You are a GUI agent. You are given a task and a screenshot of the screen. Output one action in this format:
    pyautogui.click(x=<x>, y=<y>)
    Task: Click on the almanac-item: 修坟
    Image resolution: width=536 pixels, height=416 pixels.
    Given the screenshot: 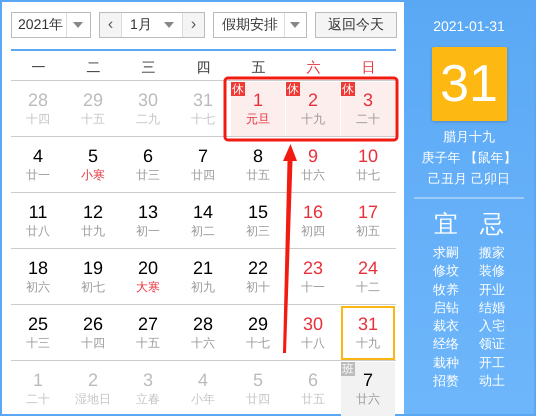 What is the action you would take?
    pyautogui.click(x=446, y=271)
    